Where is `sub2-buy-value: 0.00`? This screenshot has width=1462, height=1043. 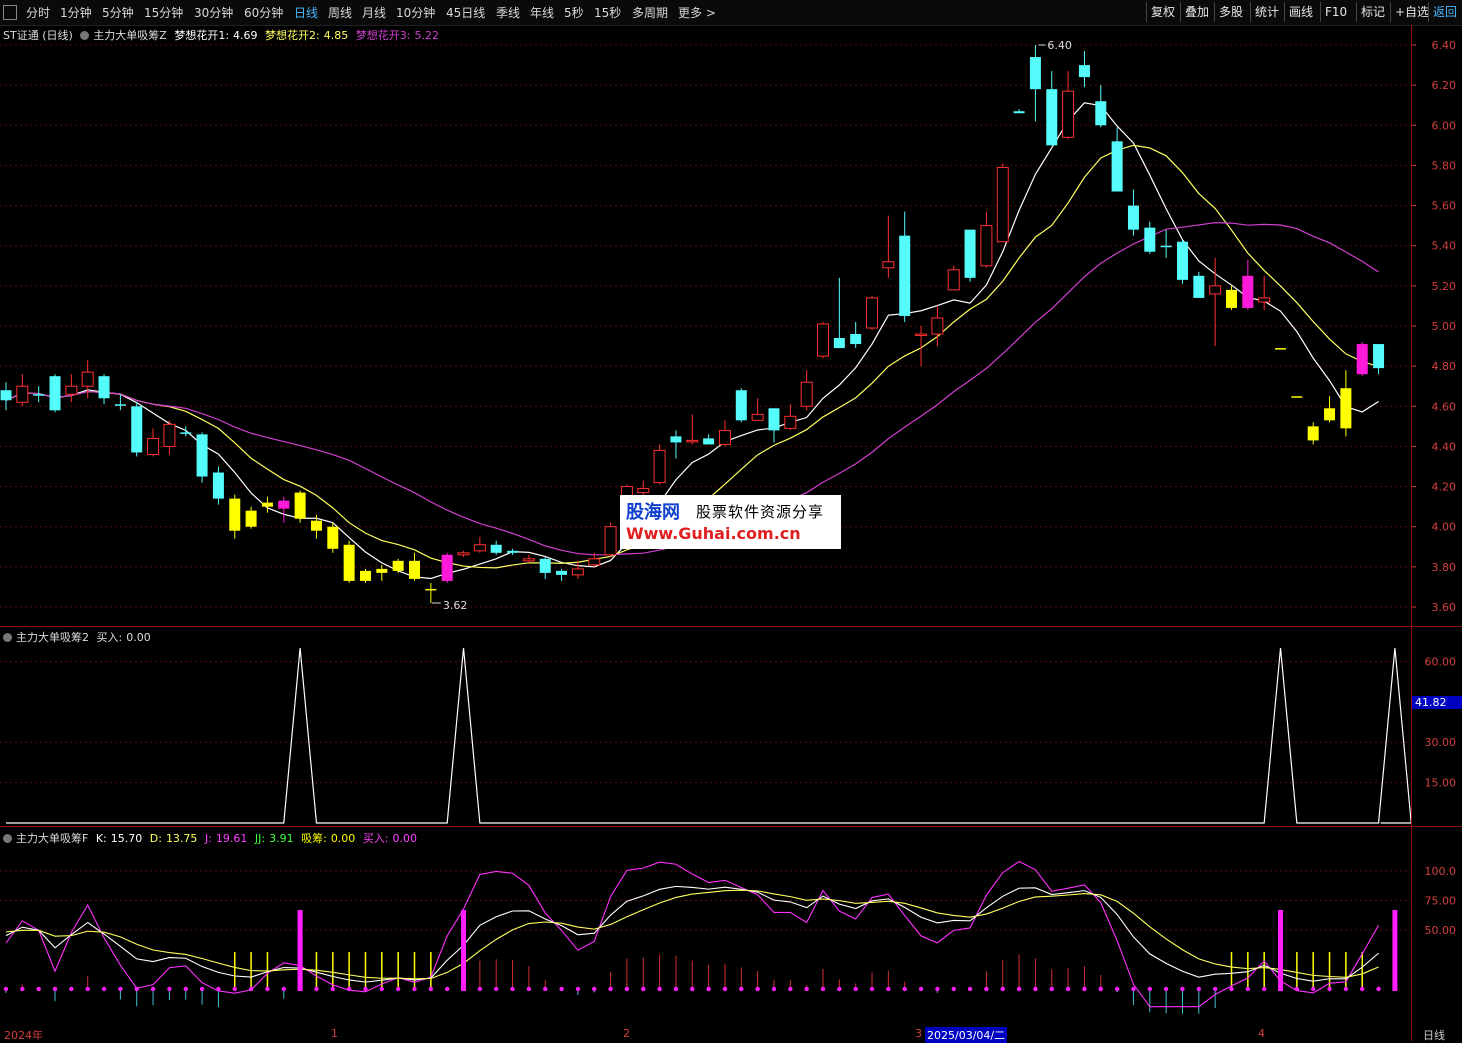 sub2-buy-value: 0.00 is located at coordinates (405, 838).